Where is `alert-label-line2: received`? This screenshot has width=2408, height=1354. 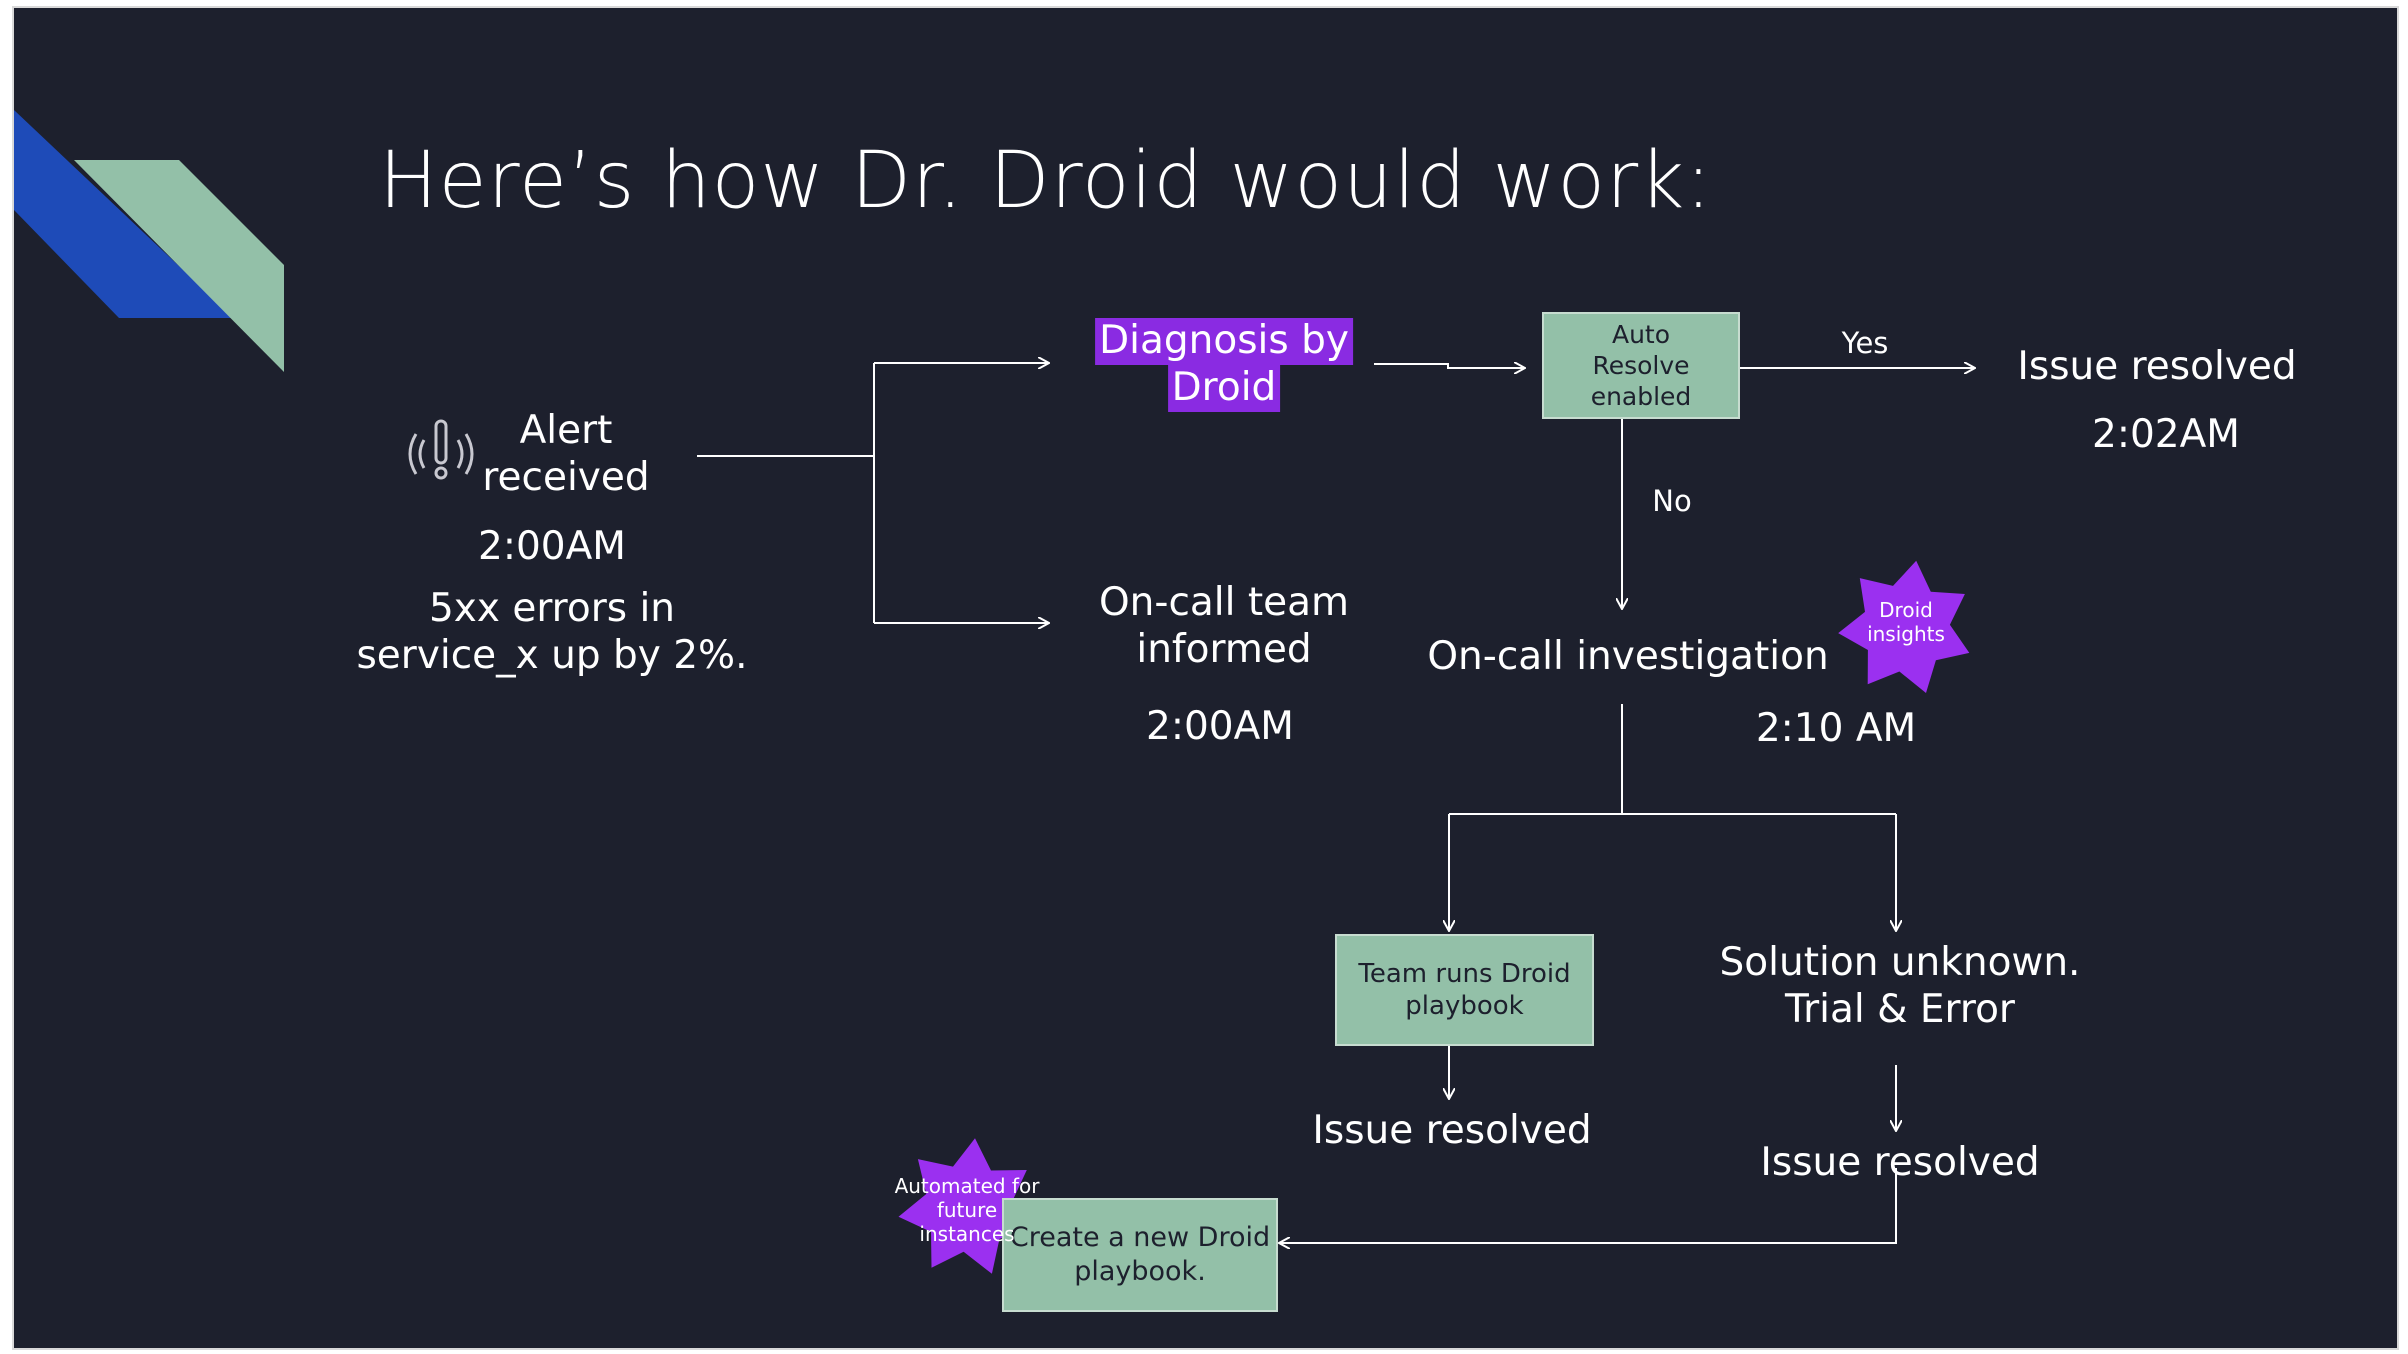 alert-label-line2: received is located at coordinates (566, 477).